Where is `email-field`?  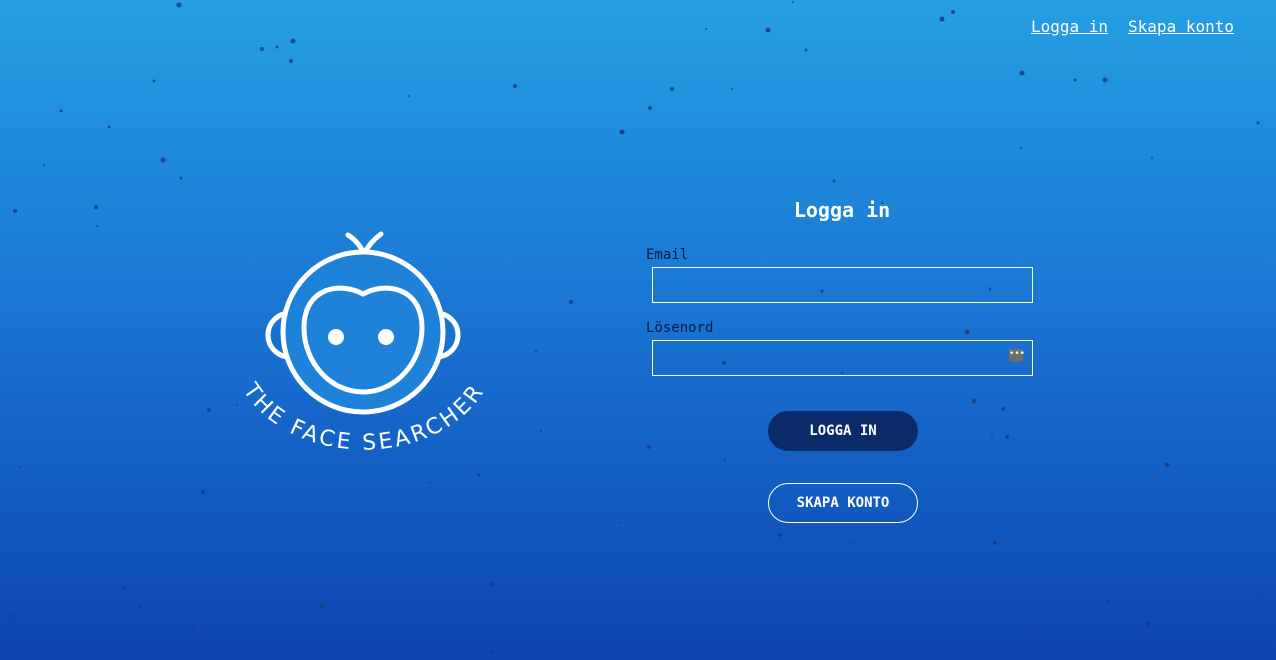
email-field is located at coordinates (842, 285).